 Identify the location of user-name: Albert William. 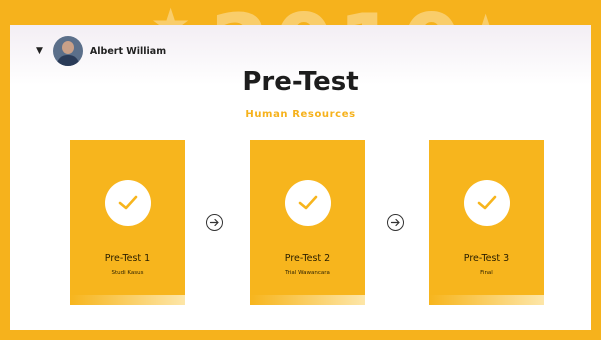
(128, 51).